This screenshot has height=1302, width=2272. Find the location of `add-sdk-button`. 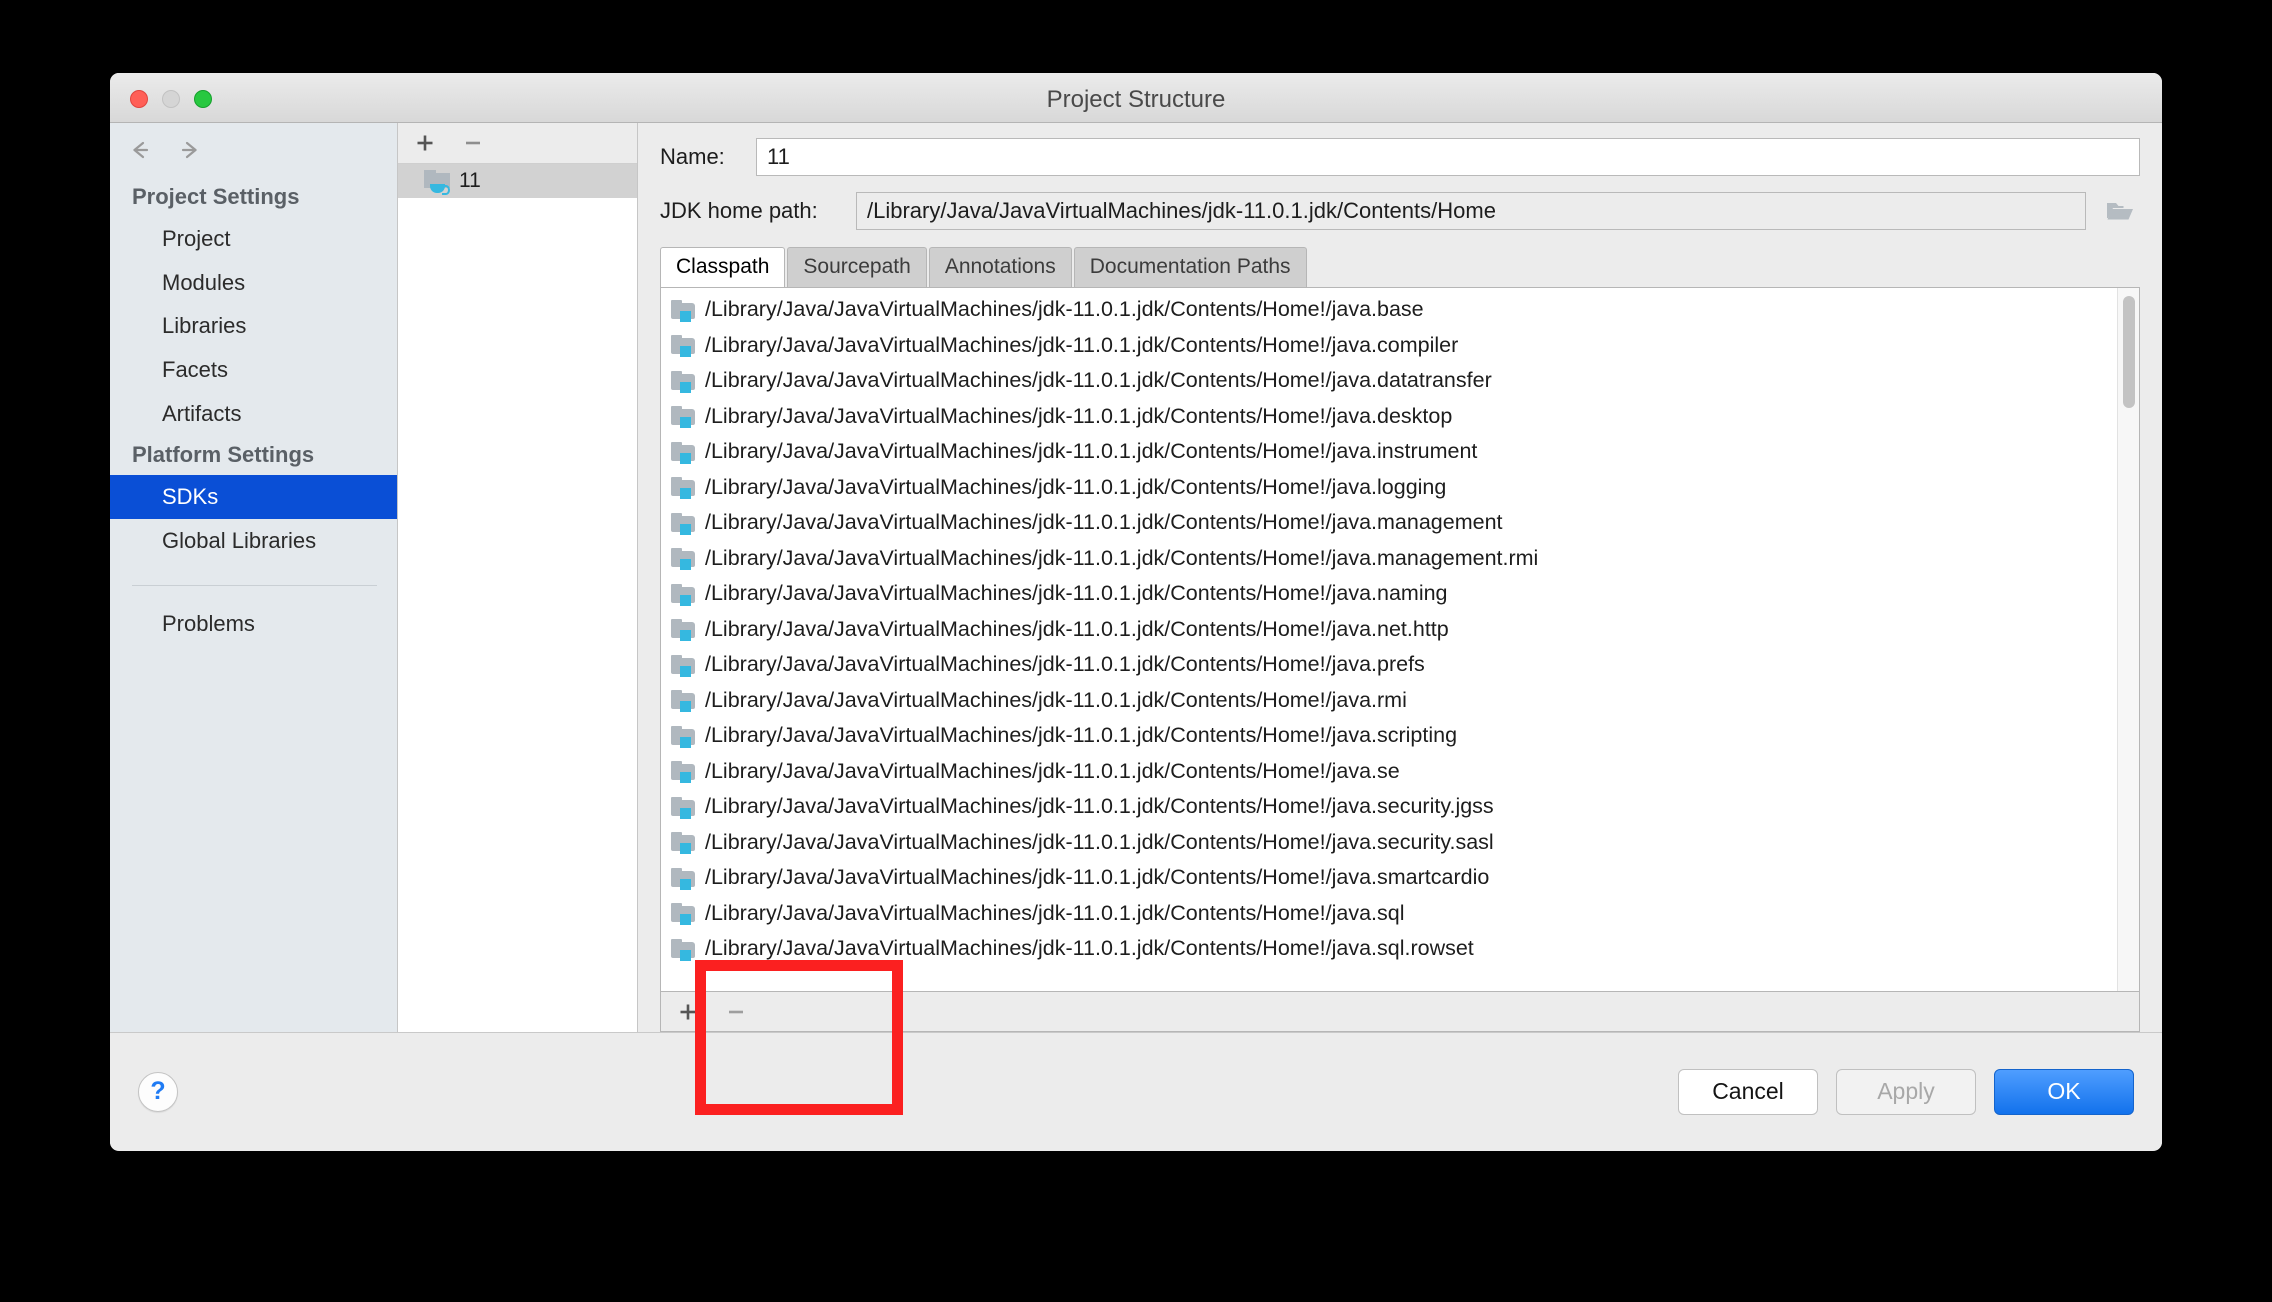

add-sdk-button is located at coordinates (425, 143).